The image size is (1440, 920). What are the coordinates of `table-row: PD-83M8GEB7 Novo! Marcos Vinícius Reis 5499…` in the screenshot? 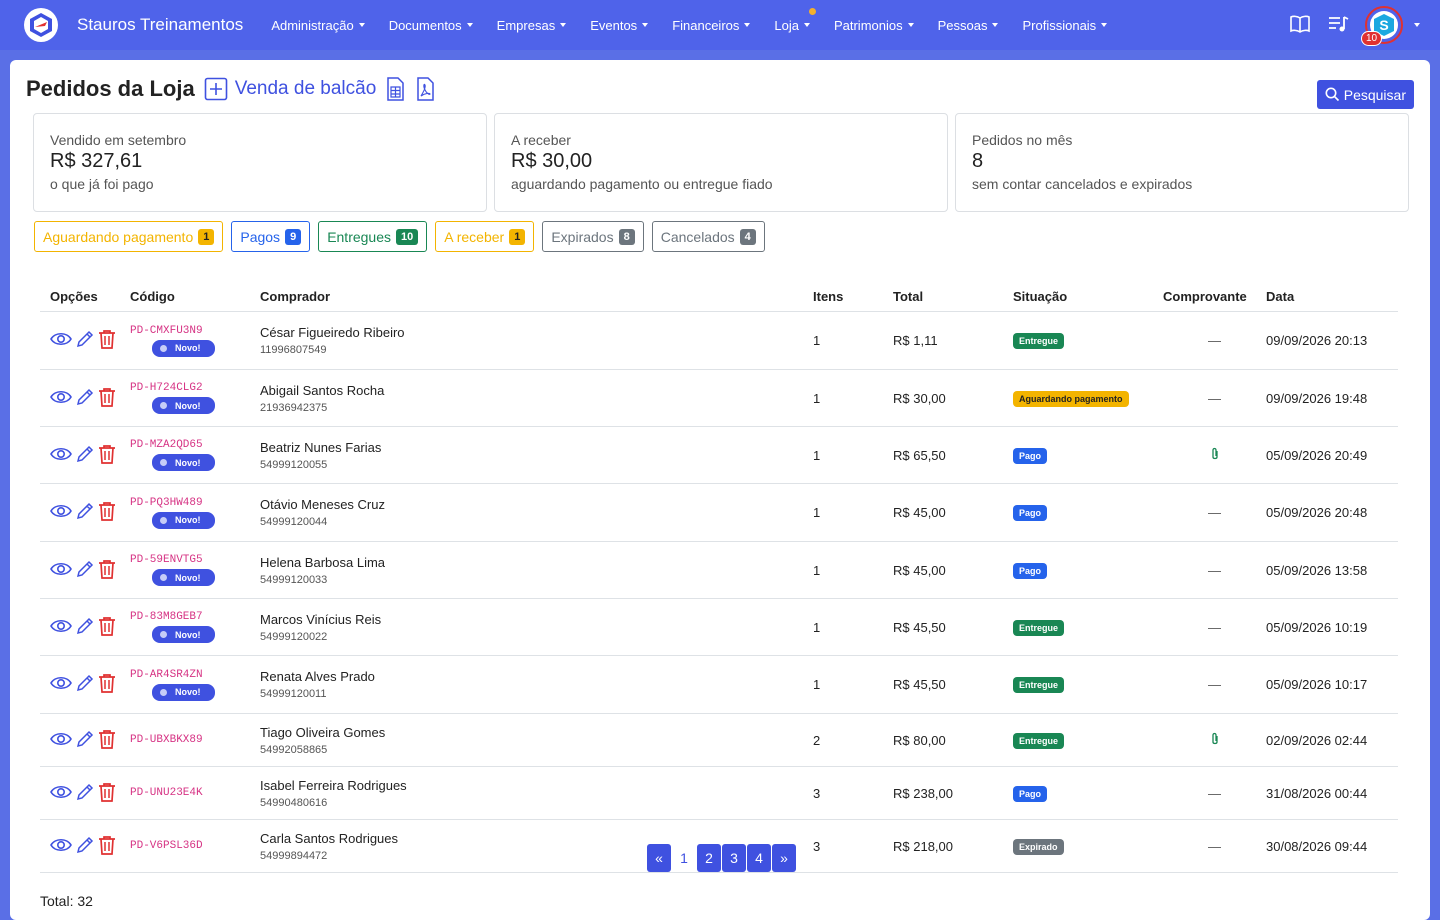 It's located at (719, 627).